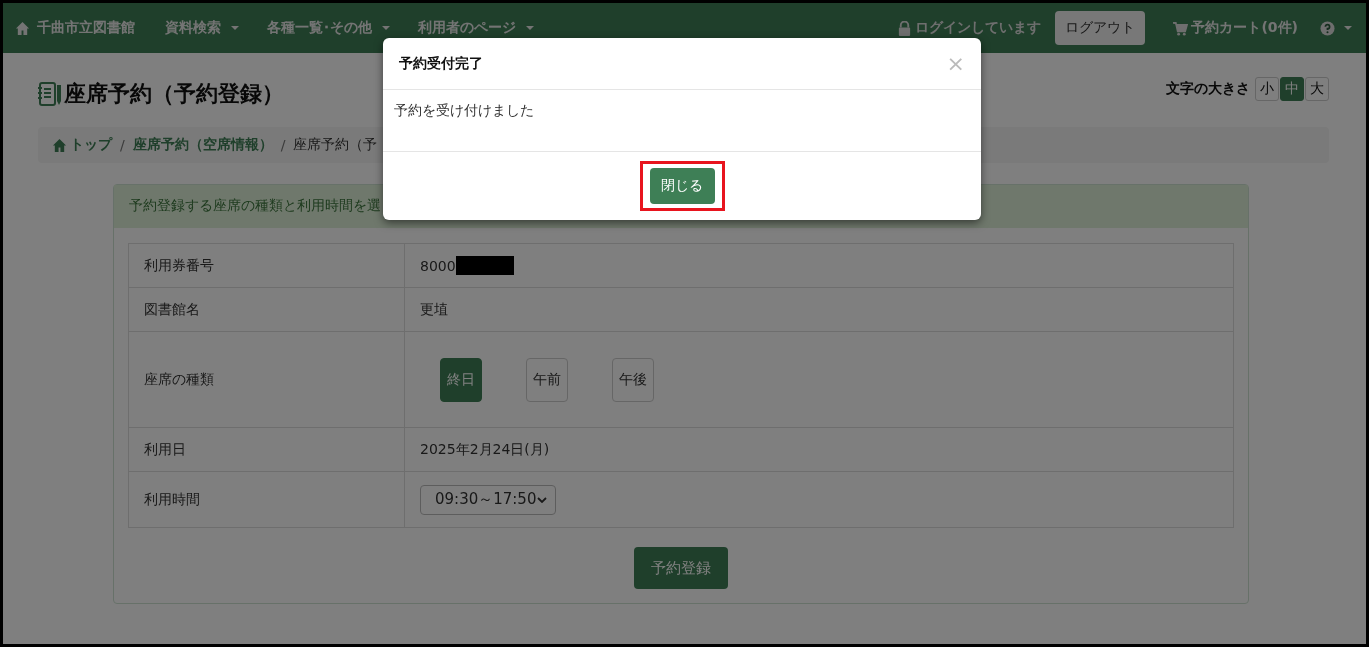 The image size is (1369, 647). What do you see at coordinates (969, 28) in the screenshot?
I see `login-status: ログインしています` at bounding box center [969, 28].